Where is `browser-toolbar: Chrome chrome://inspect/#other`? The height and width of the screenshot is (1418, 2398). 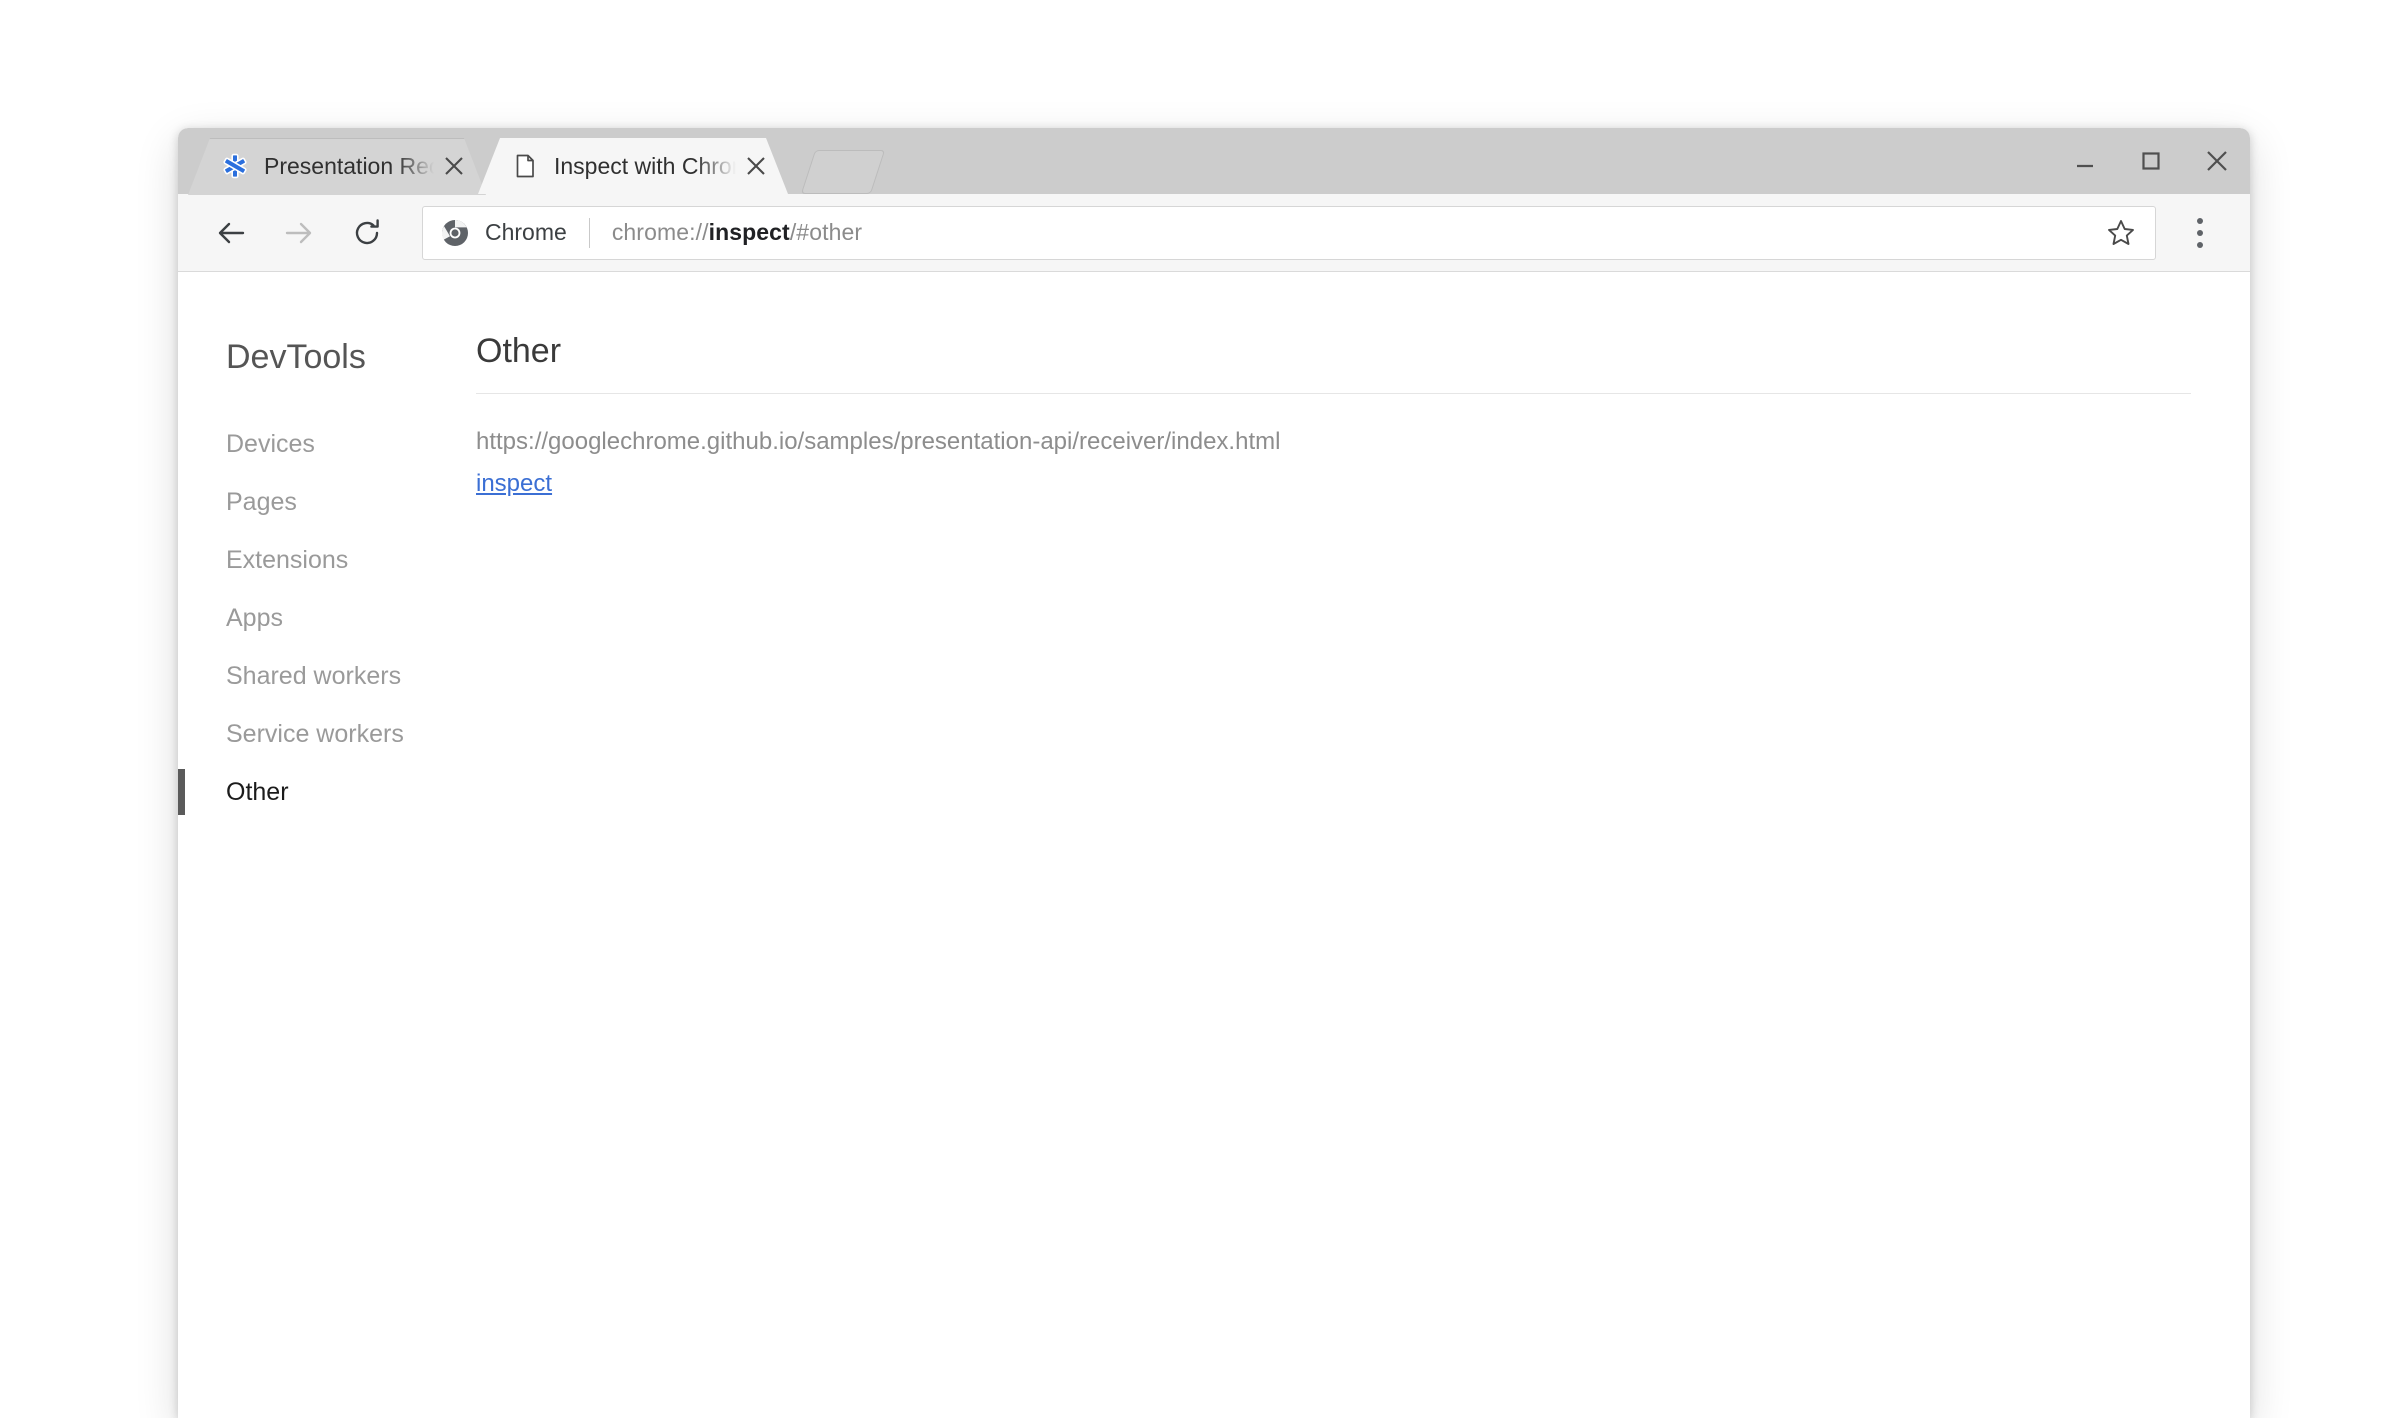 browser-toolbar: Chrome chrome://inspect/#other is located at coordinates (1214, 233).